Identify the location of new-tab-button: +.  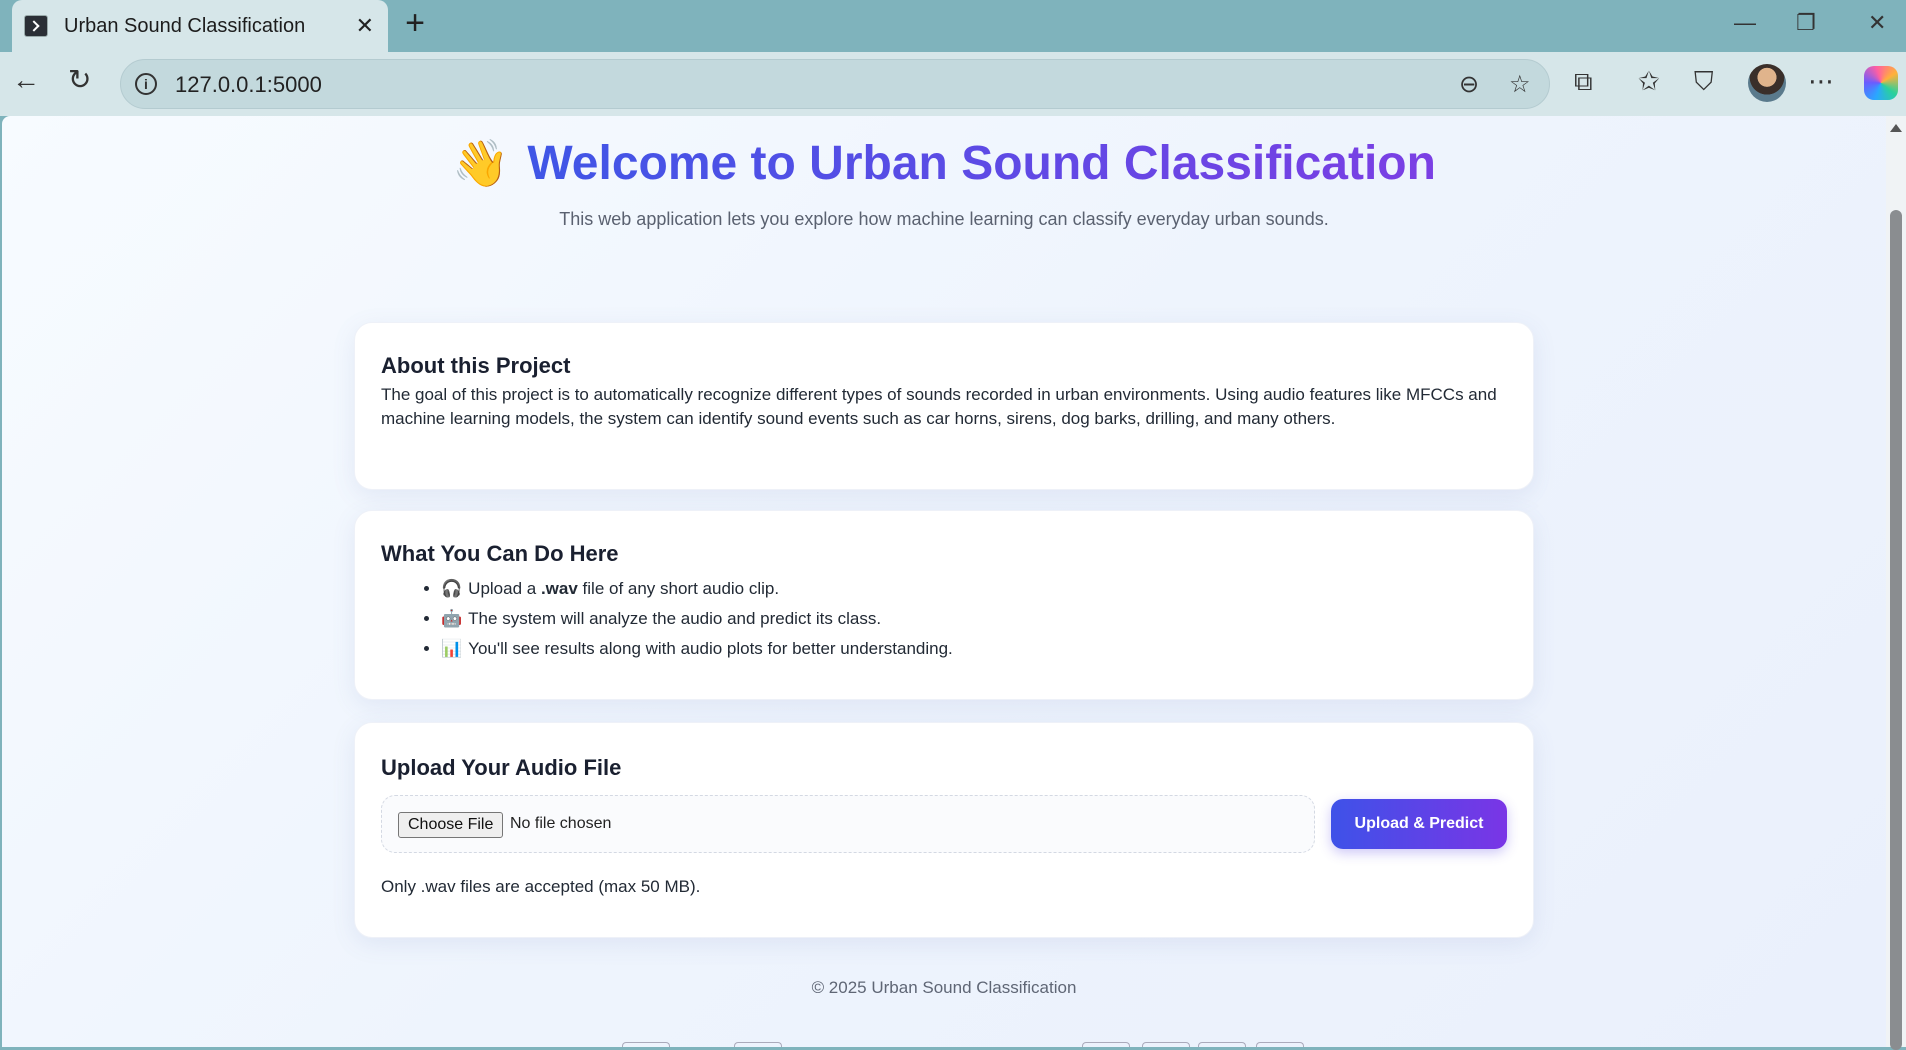
(415, 24).